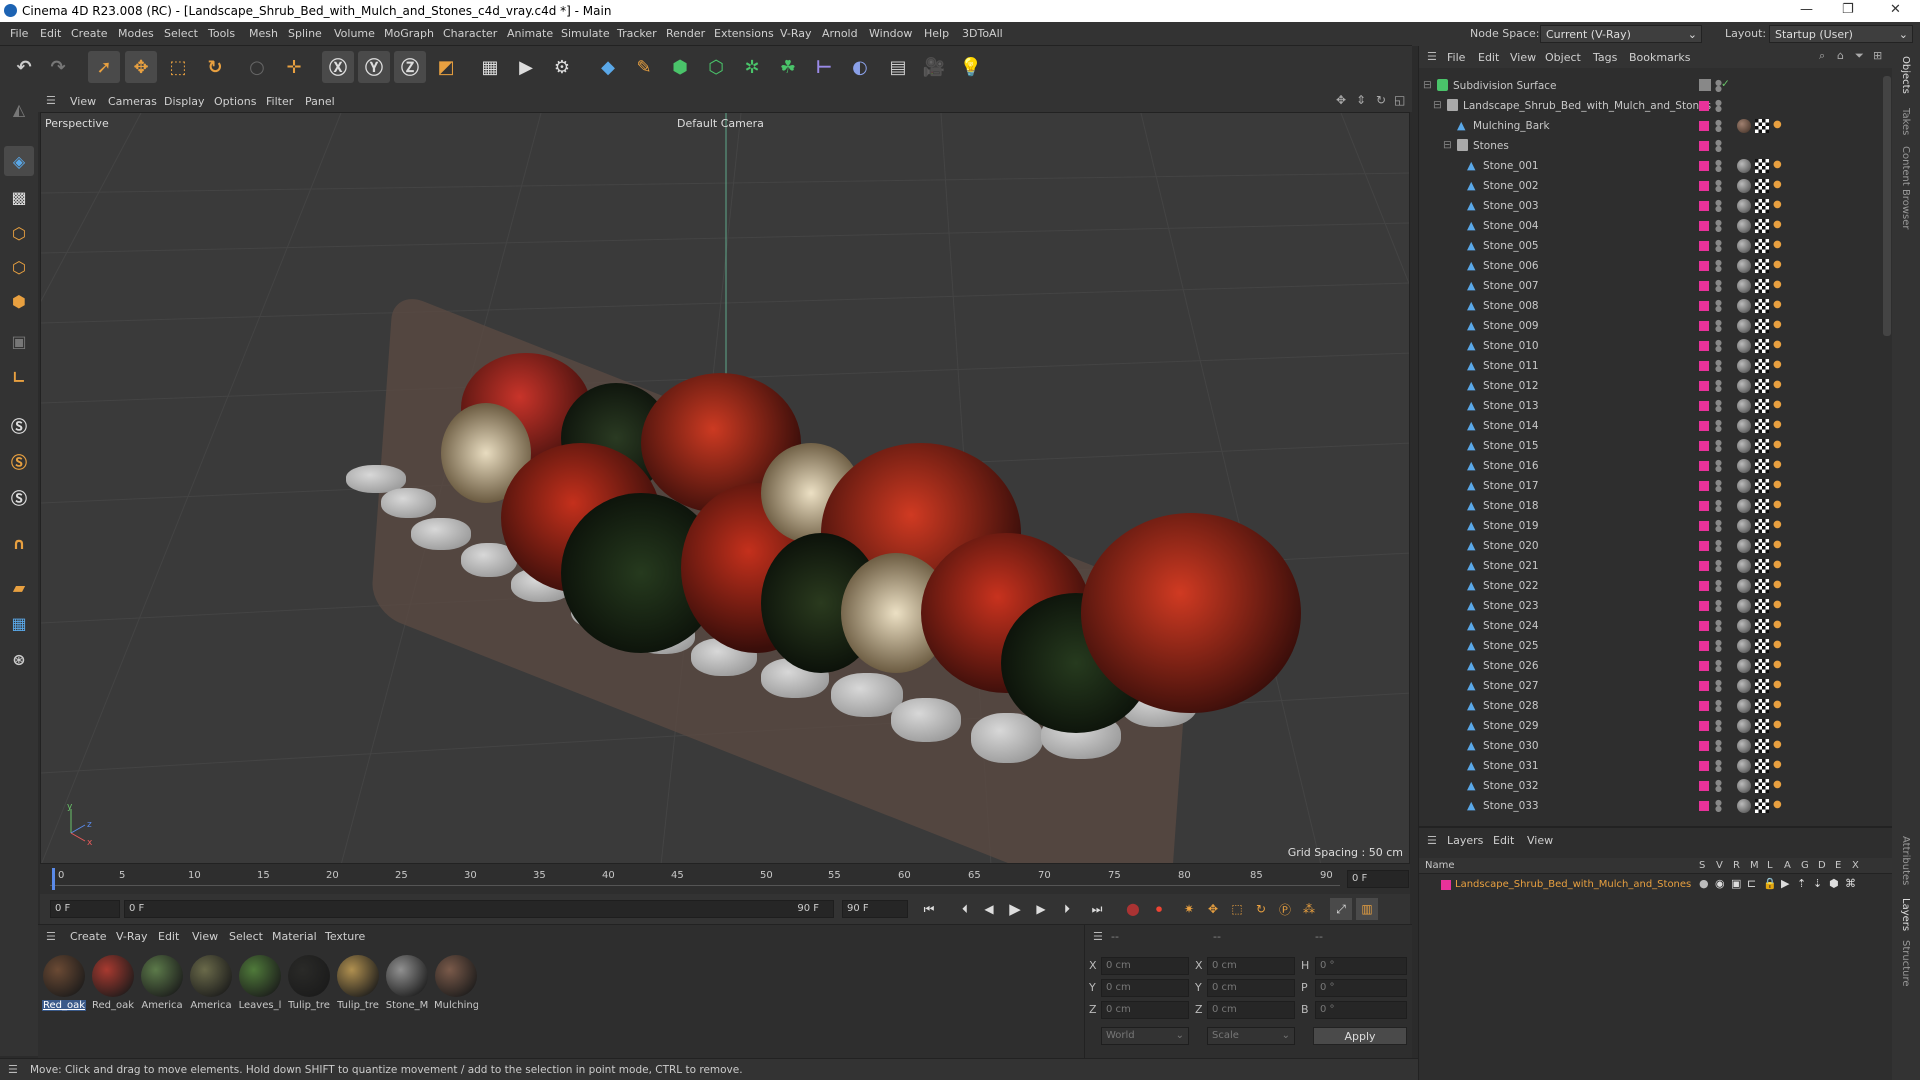  What do you see at coordinates (257, 67) in the screenshot?
I see `live-select-icon: ○` at bounding box center [257, 67].